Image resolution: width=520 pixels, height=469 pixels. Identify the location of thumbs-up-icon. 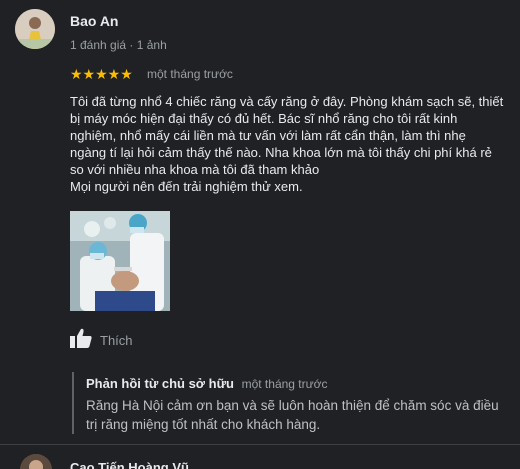
(81, 340).